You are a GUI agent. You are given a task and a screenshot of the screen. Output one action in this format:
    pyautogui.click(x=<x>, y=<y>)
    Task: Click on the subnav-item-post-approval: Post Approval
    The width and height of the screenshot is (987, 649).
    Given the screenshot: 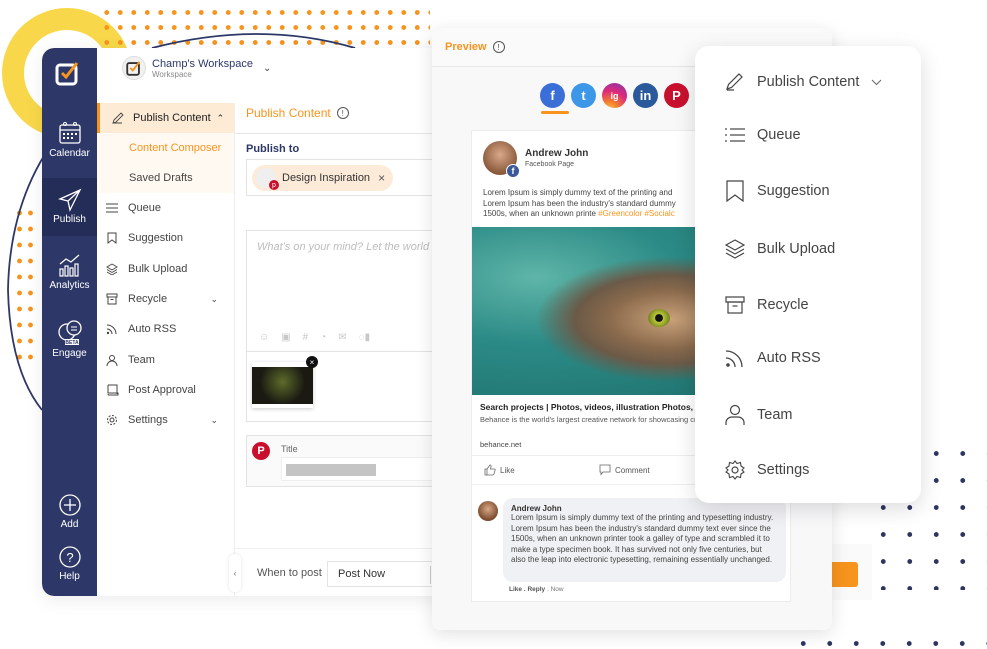 What is the action you would take?
    pyautogui.click(x=165, y=390)
    